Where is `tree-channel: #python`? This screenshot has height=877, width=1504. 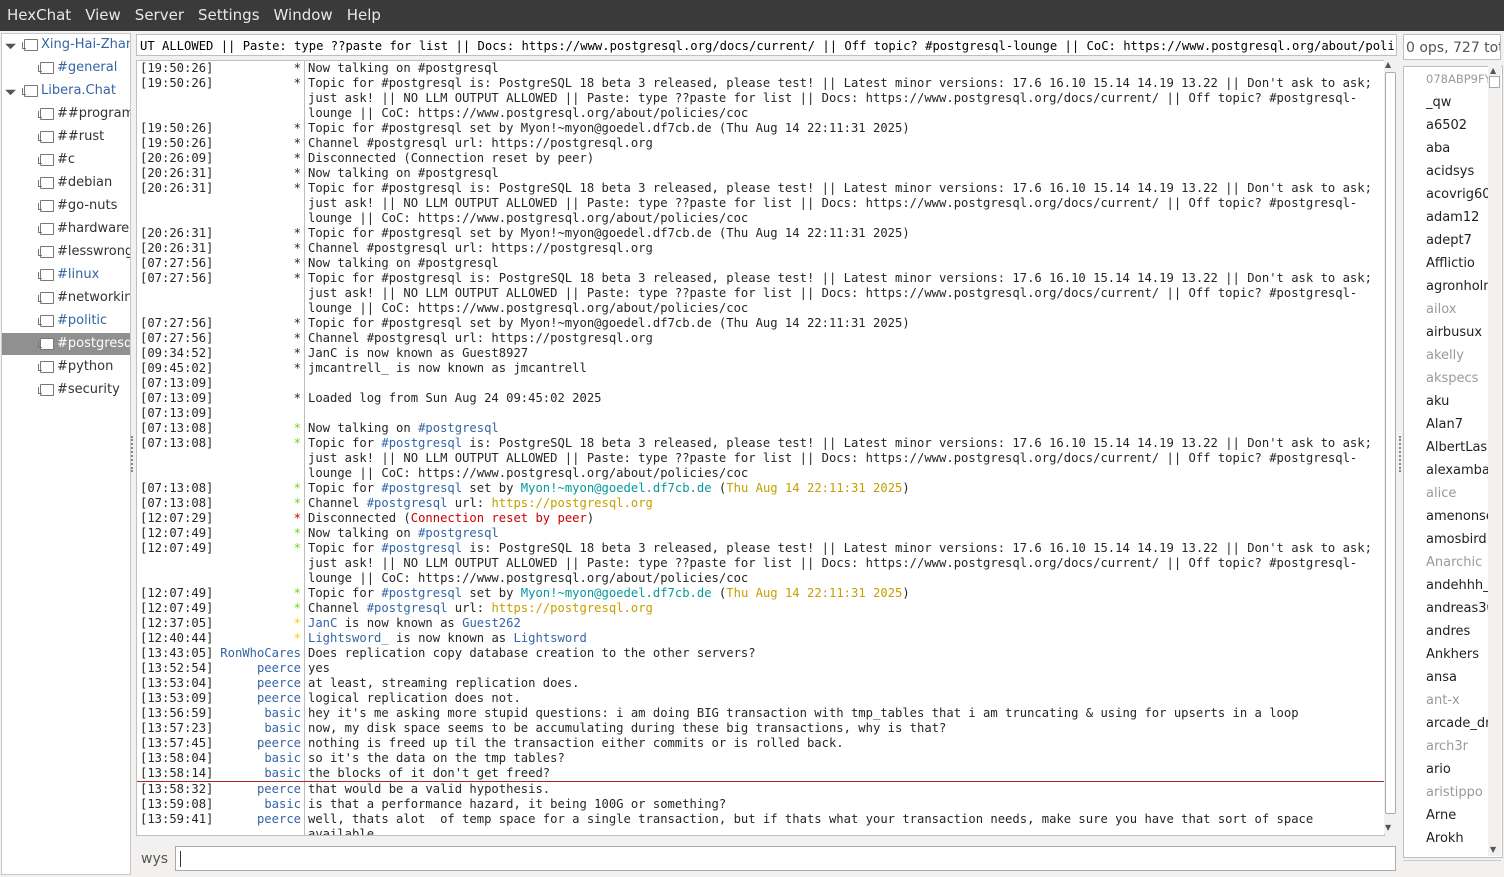
tree-channel: #python is located at coordinates (66, 367).